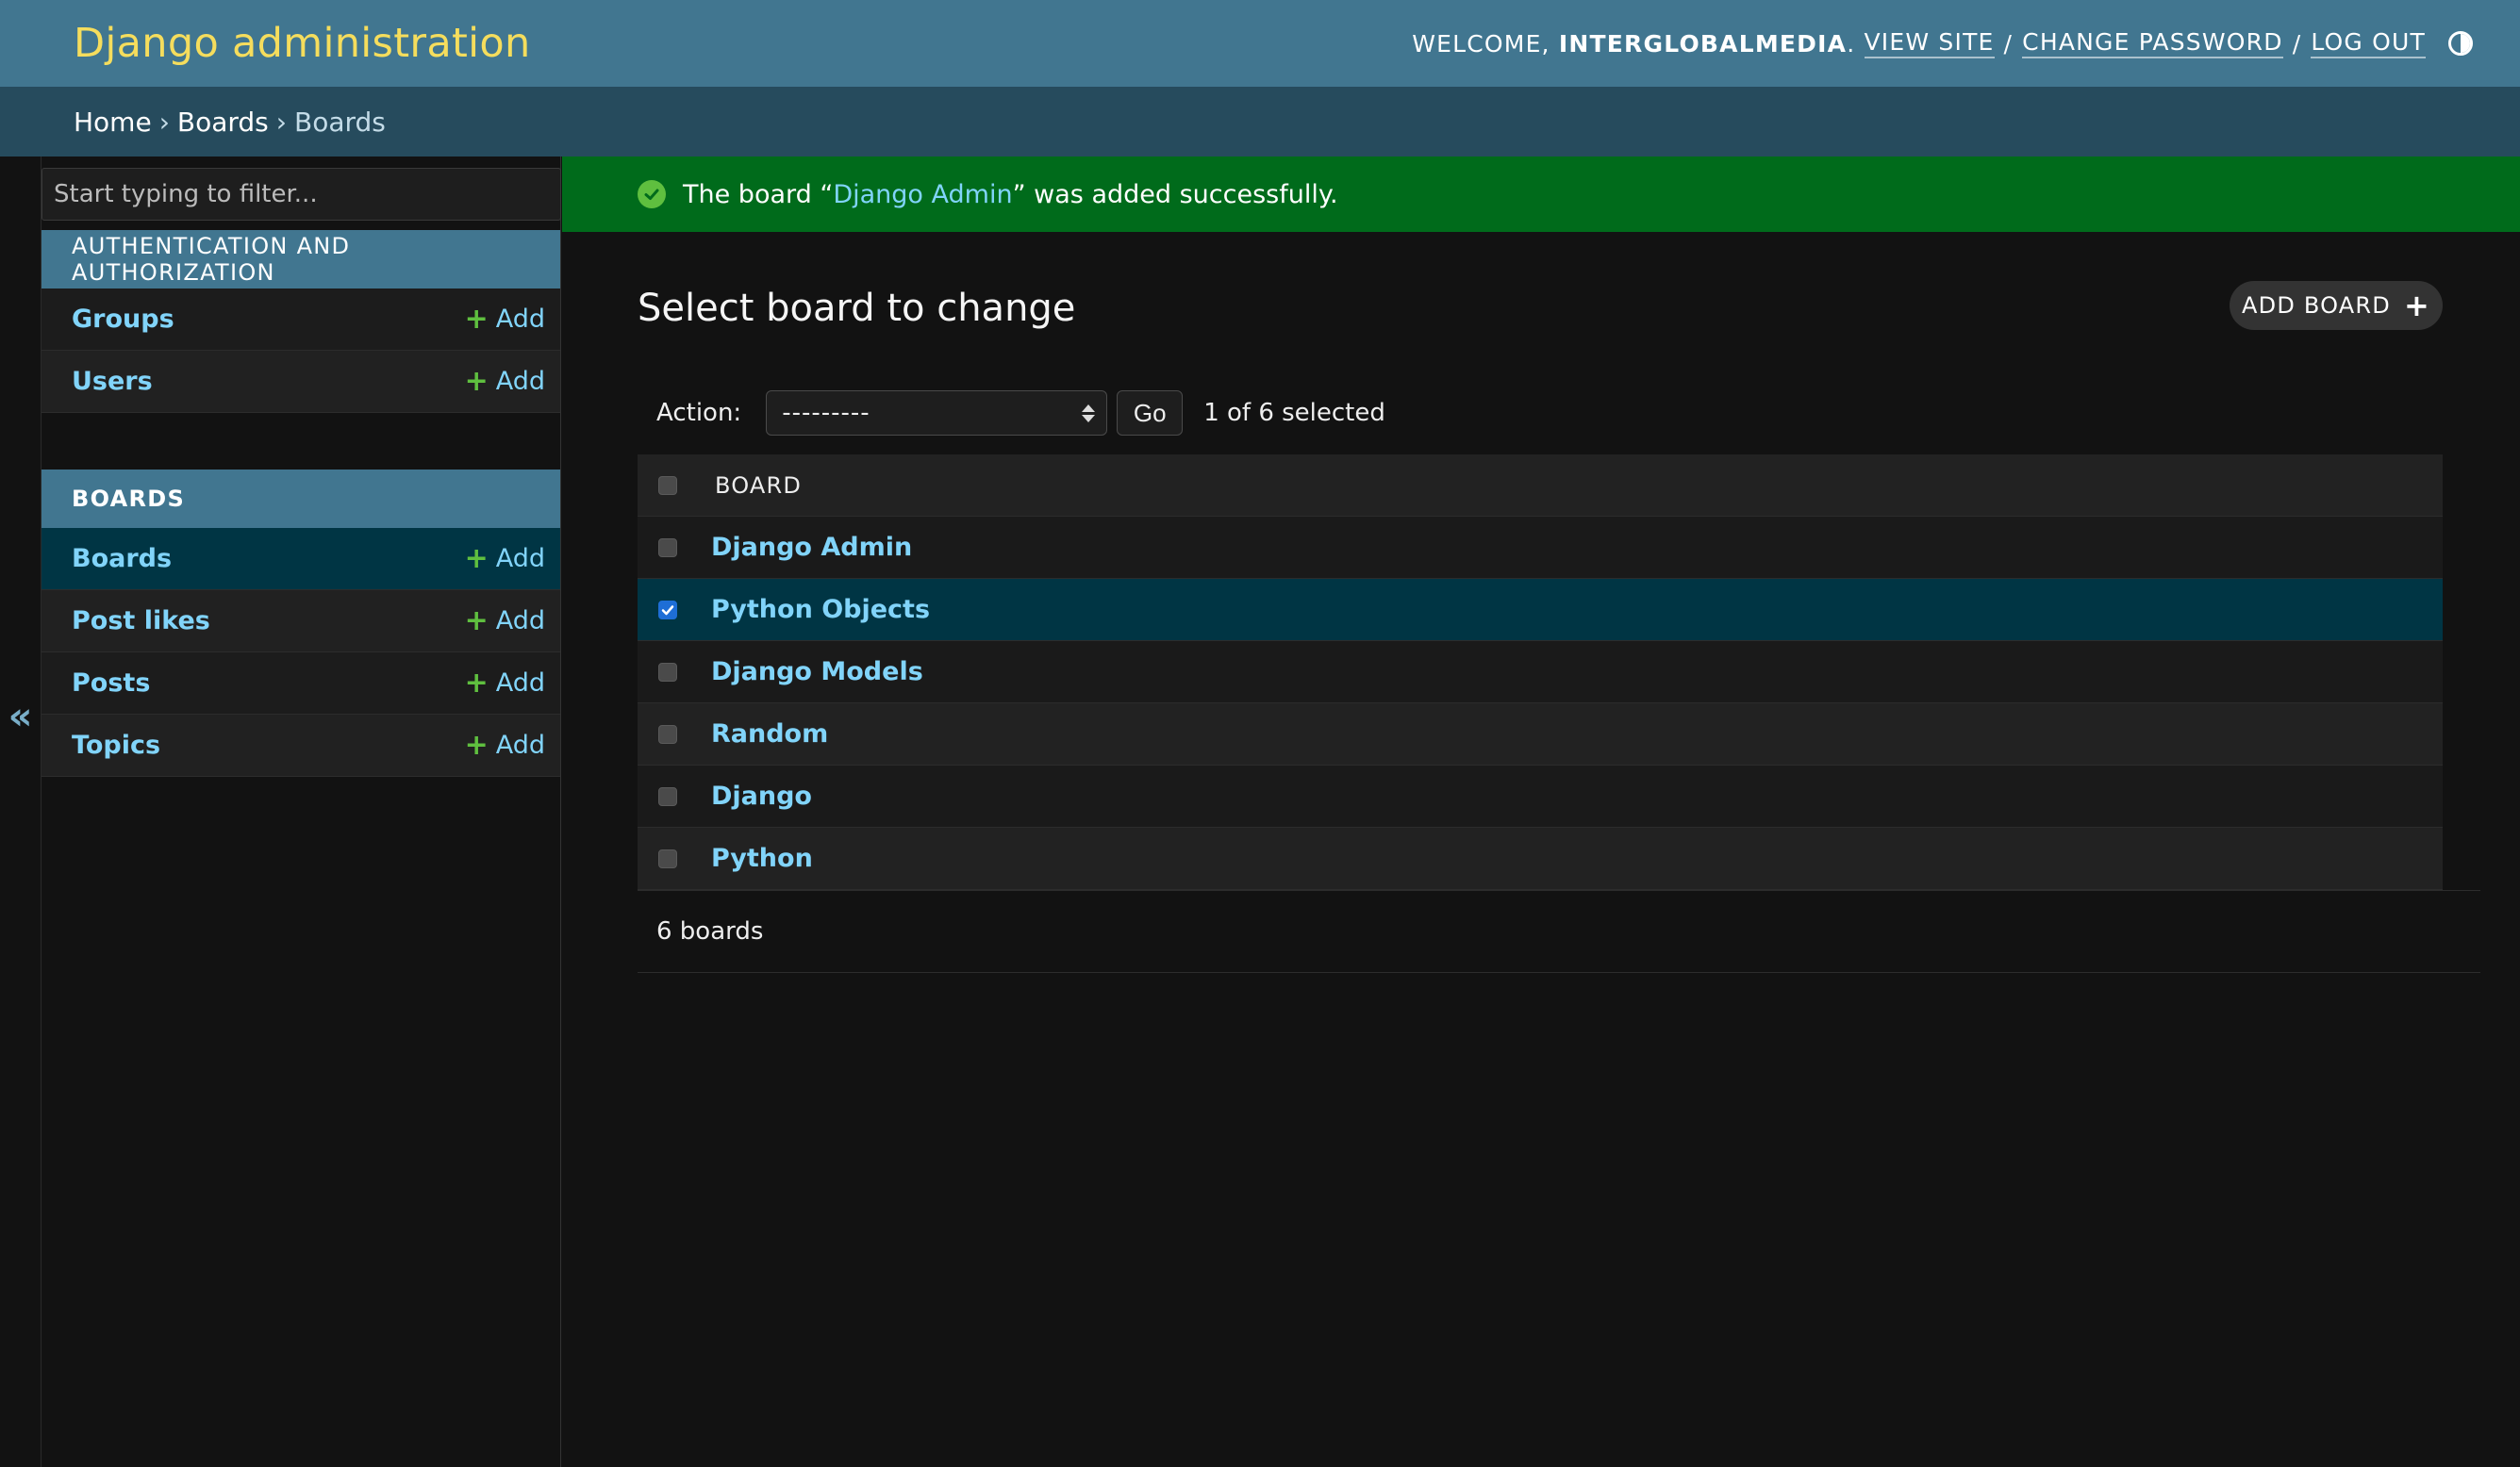 The width and height of the screenshot is (2520, 1467). I want to click on sidebar-item-boards: Boards + Add, so click(300, 559).